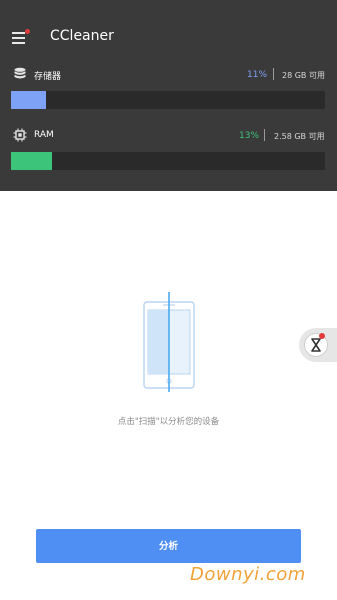 Image resolution: width=337 pixels, height=600 pixels. What do you see at coordinates (28, 100) in the screenshot?
I see `storage-progress-fill` at bounding box center [28, 100].